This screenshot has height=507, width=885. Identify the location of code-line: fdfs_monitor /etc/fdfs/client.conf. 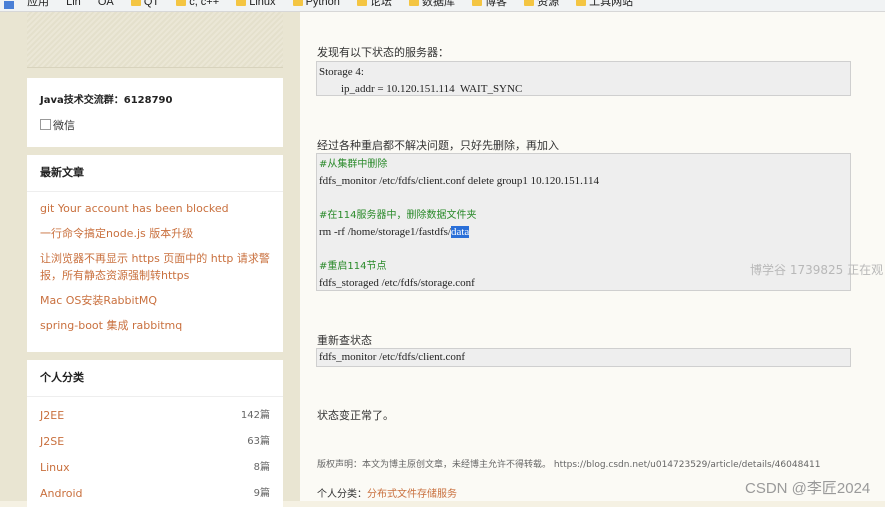
(392, 357).